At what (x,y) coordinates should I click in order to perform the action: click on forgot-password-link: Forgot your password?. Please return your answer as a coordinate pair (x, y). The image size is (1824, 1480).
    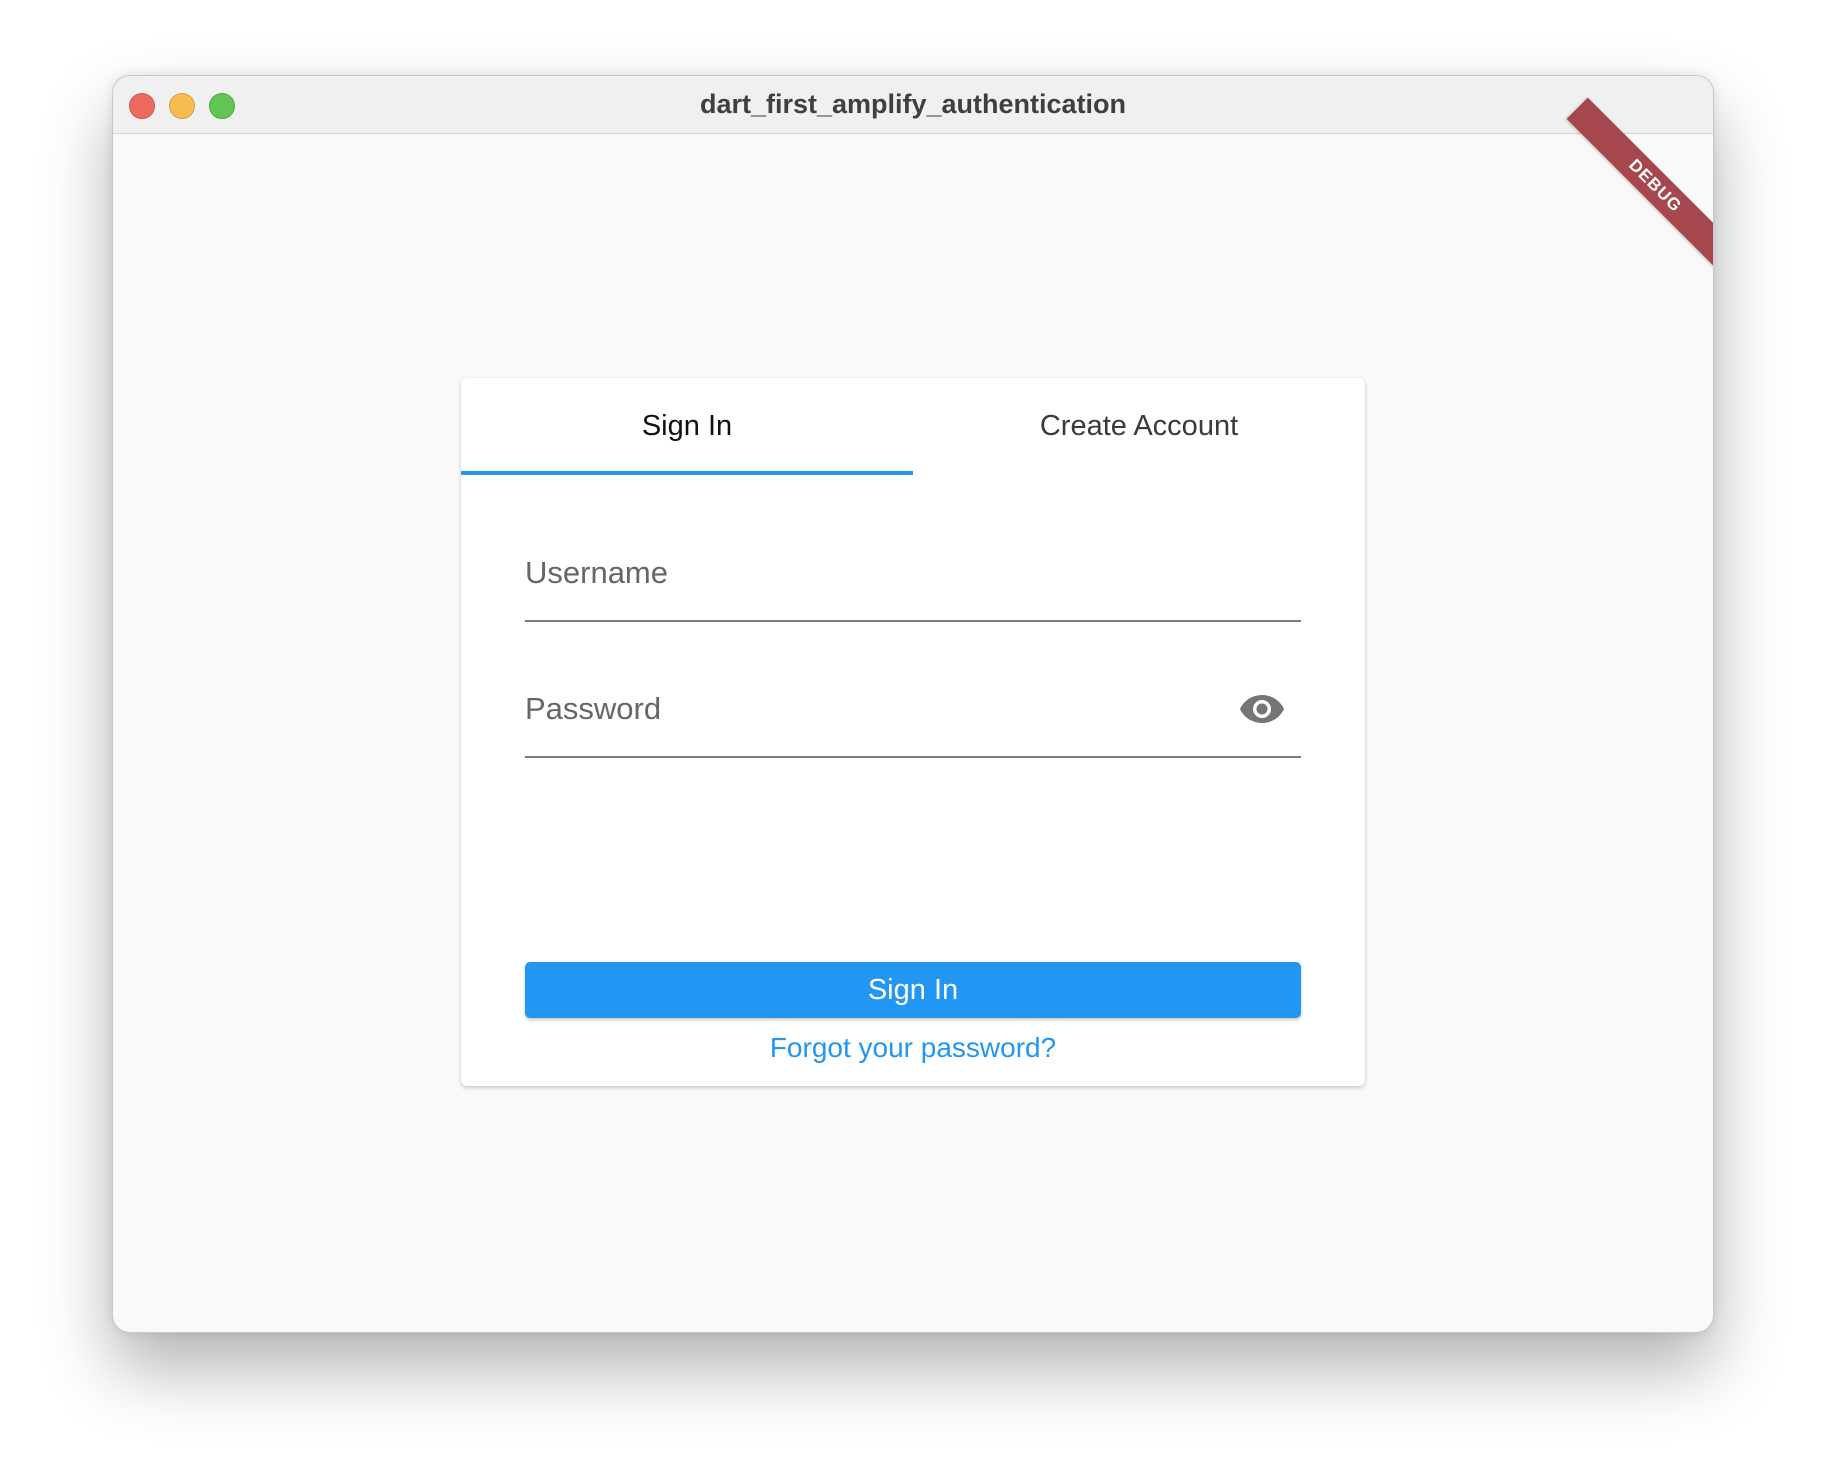
    Looking at the image, I should click on (913, 1048).